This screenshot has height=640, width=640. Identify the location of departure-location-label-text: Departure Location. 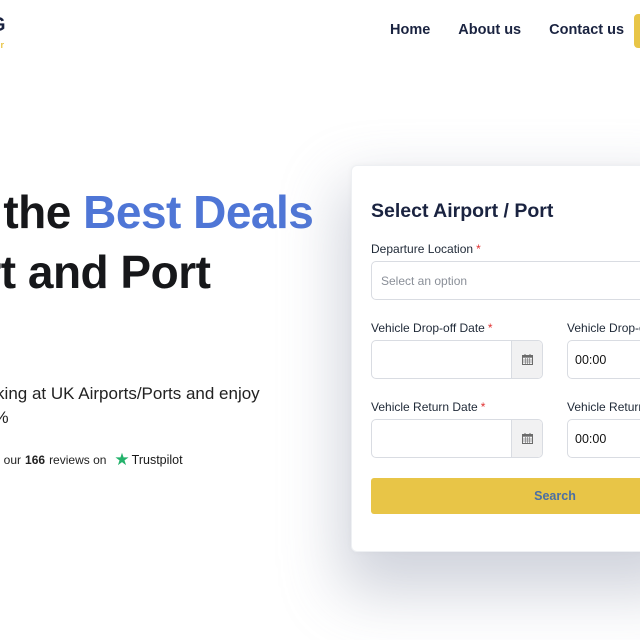
(422, 249).